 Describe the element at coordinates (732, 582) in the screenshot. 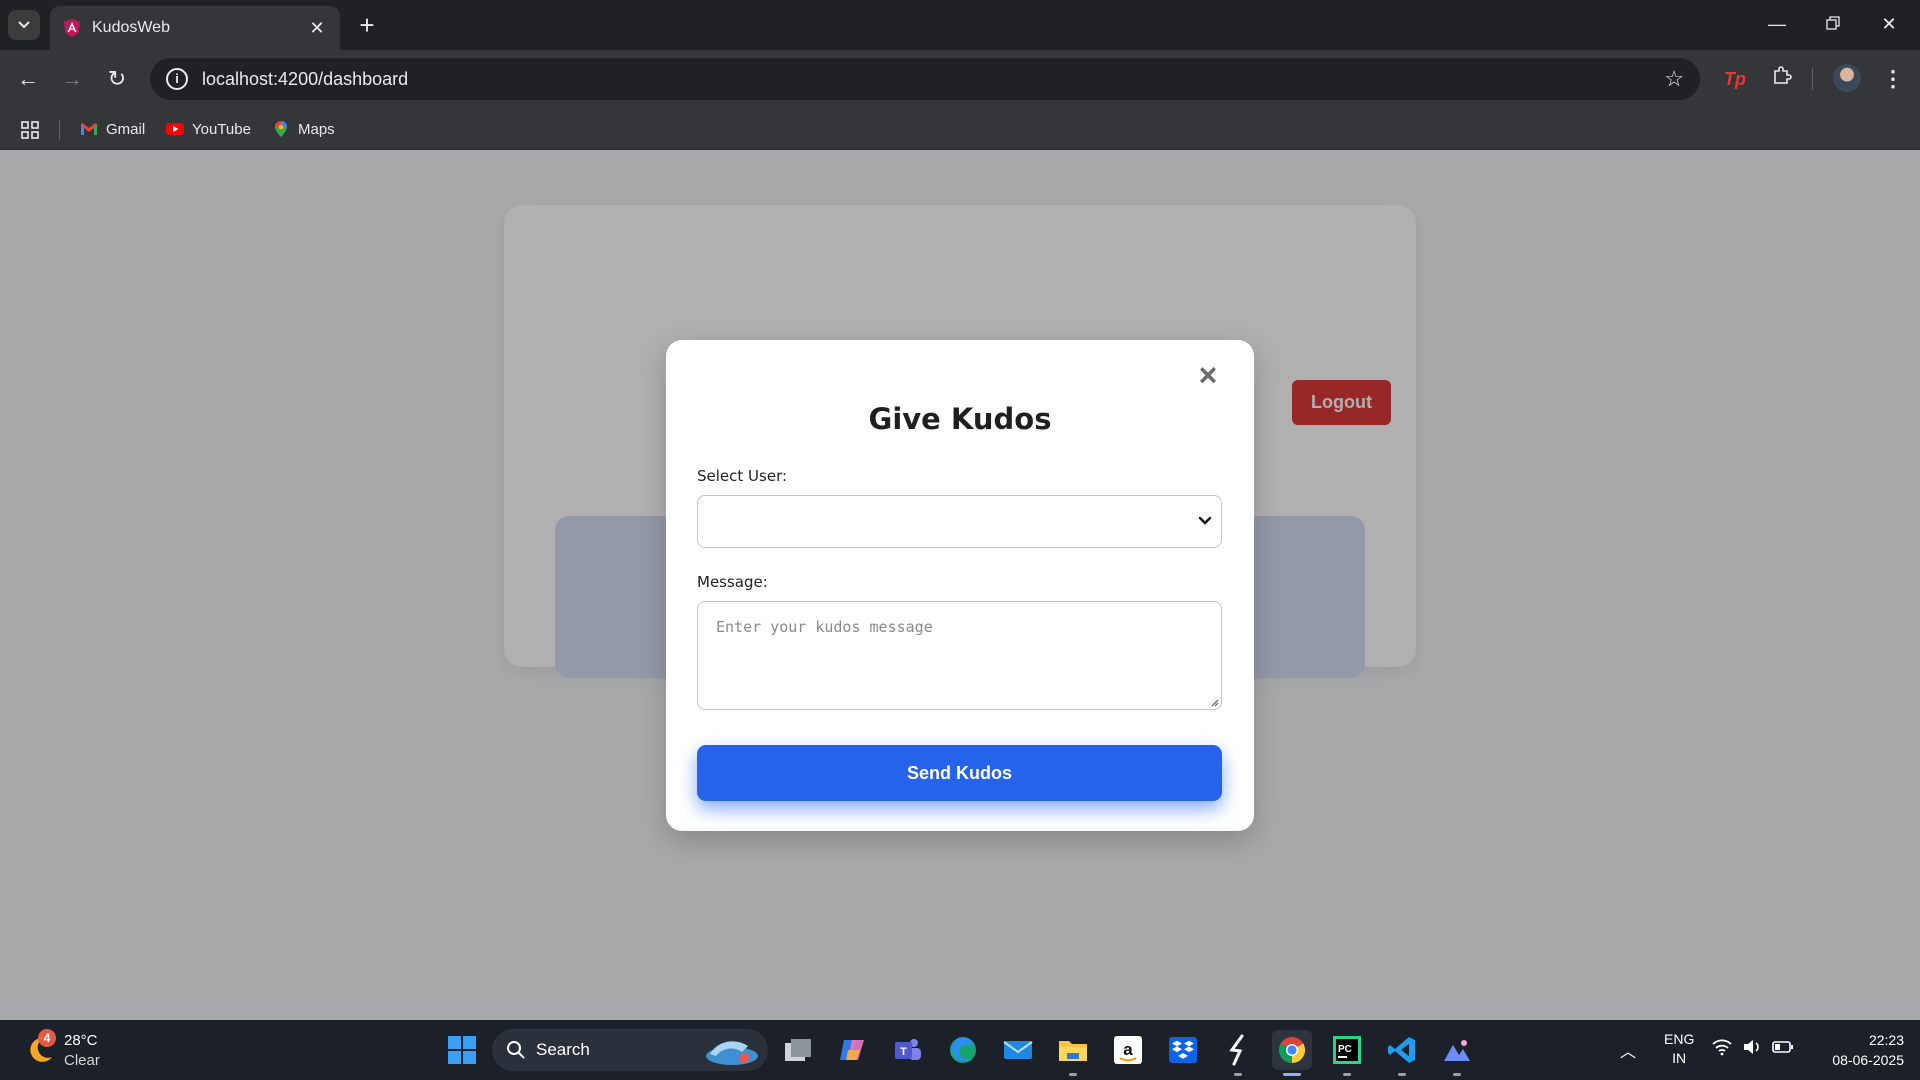

I see `message-label: Message:` at that location.